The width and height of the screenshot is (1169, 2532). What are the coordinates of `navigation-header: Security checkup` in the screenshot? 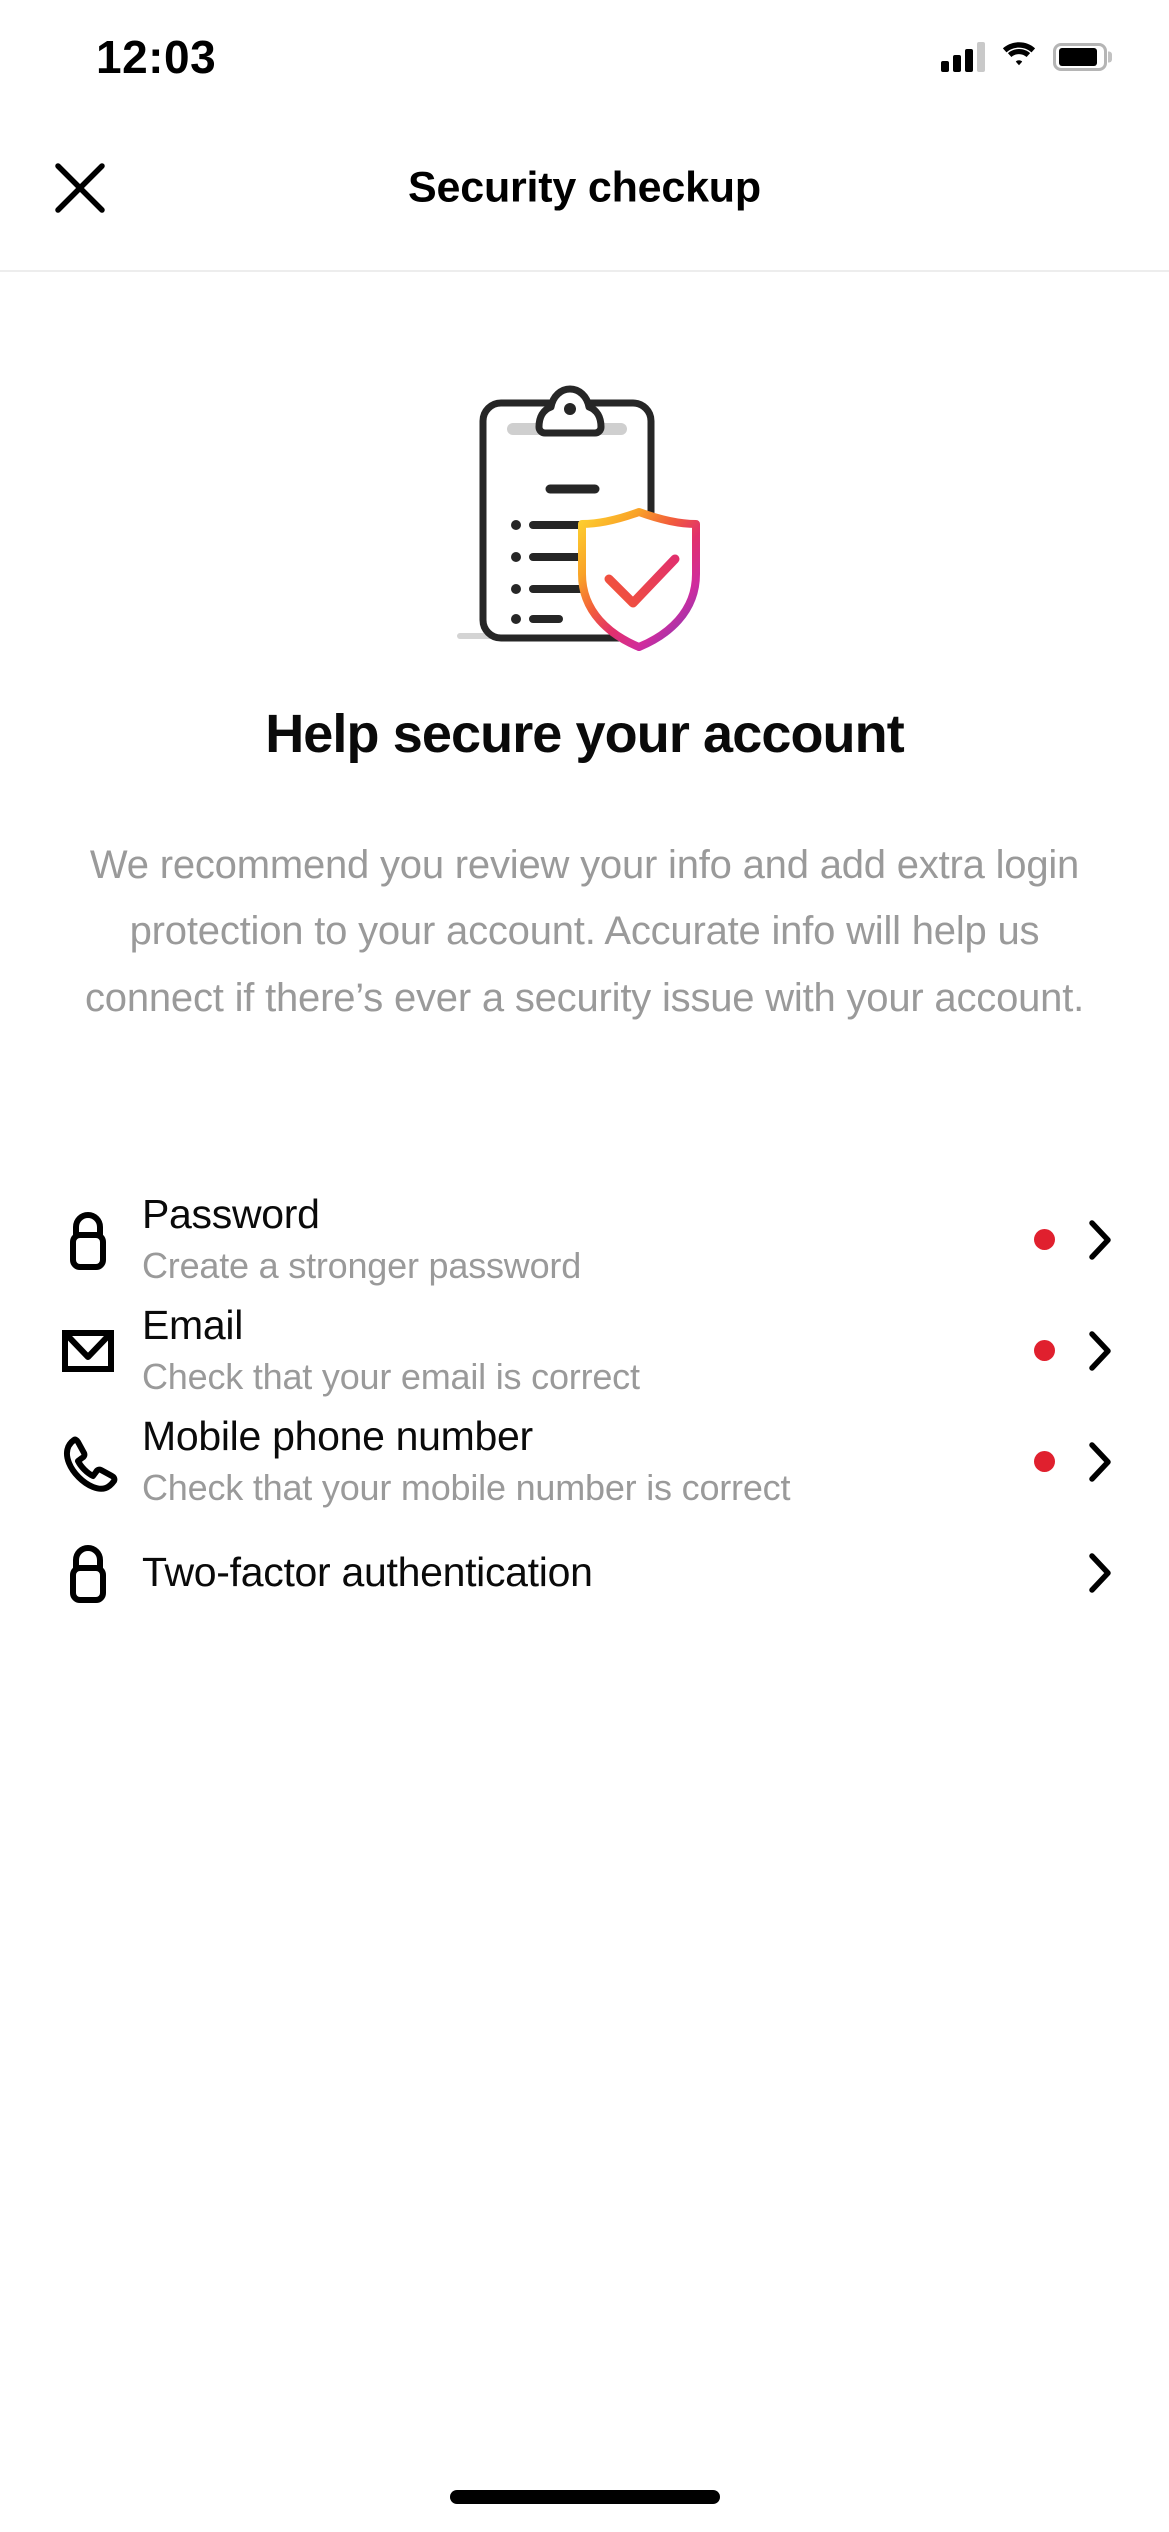 It's located at (584, 188).